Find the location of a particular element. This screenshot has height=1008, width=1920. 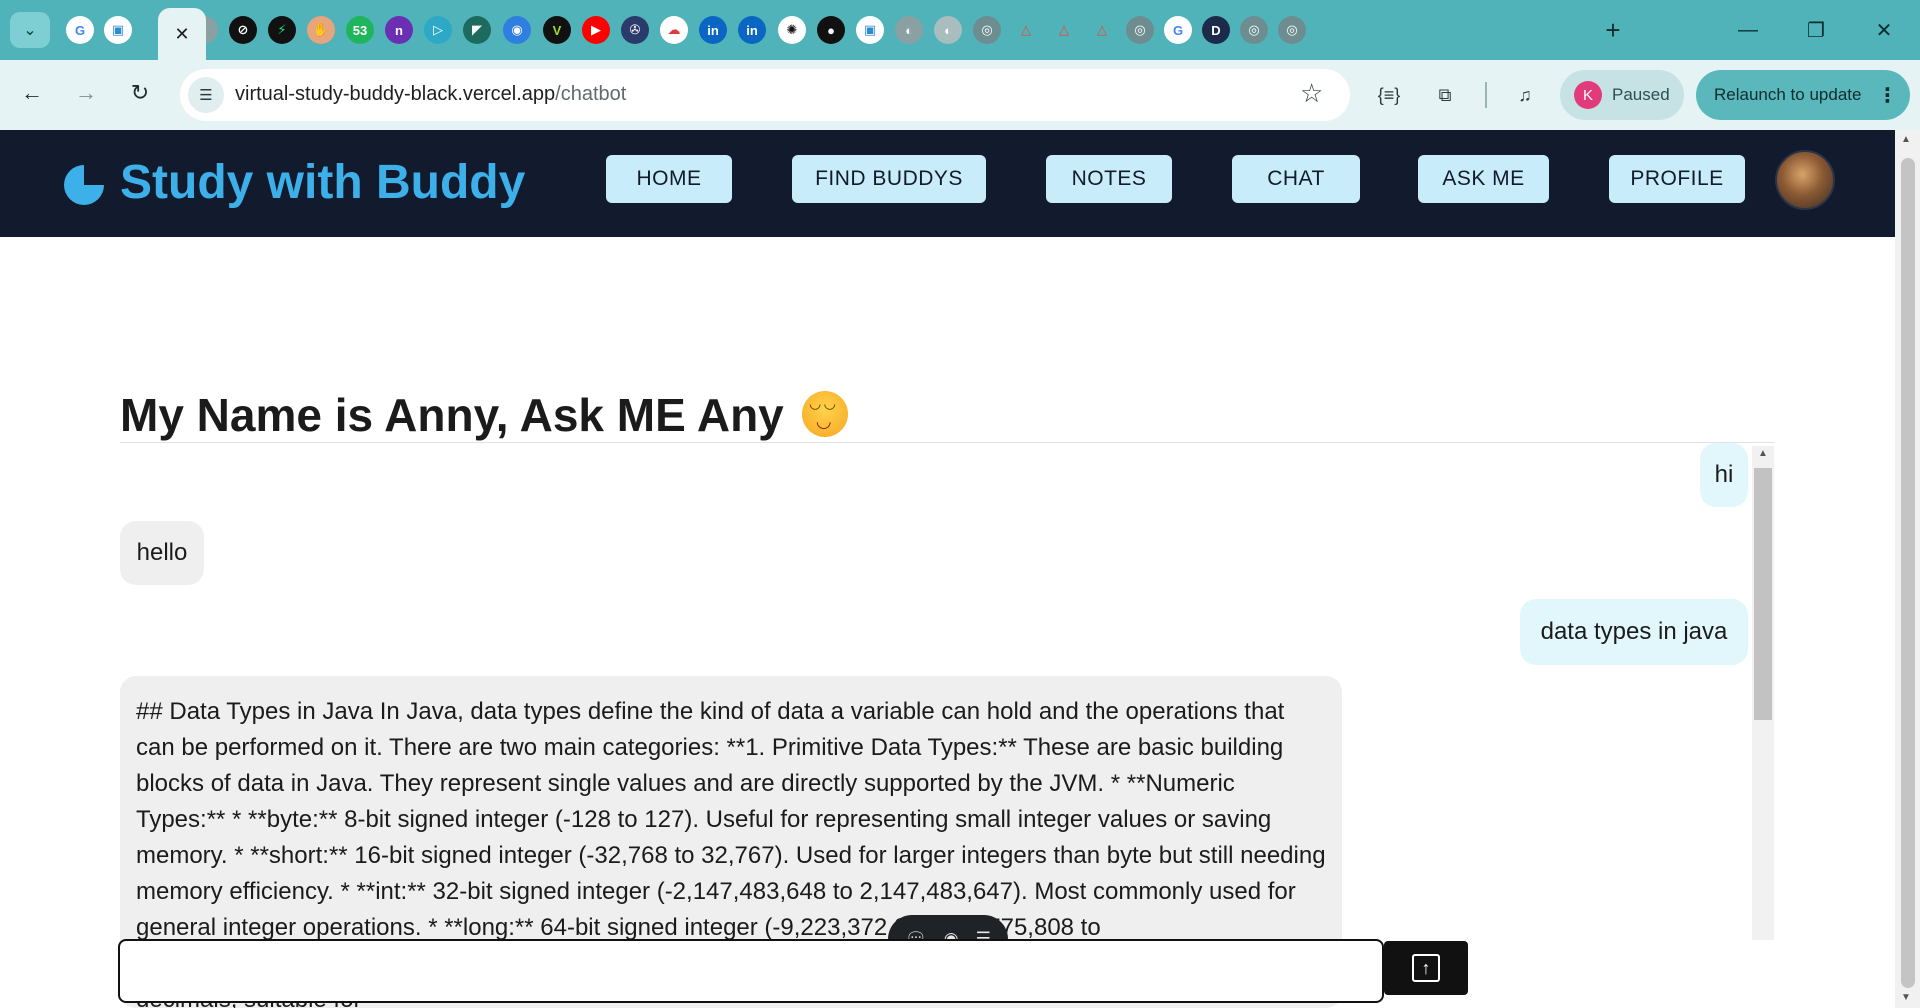

tab-bolt-favicon: ⚡ is located at coordinates (282, 30).